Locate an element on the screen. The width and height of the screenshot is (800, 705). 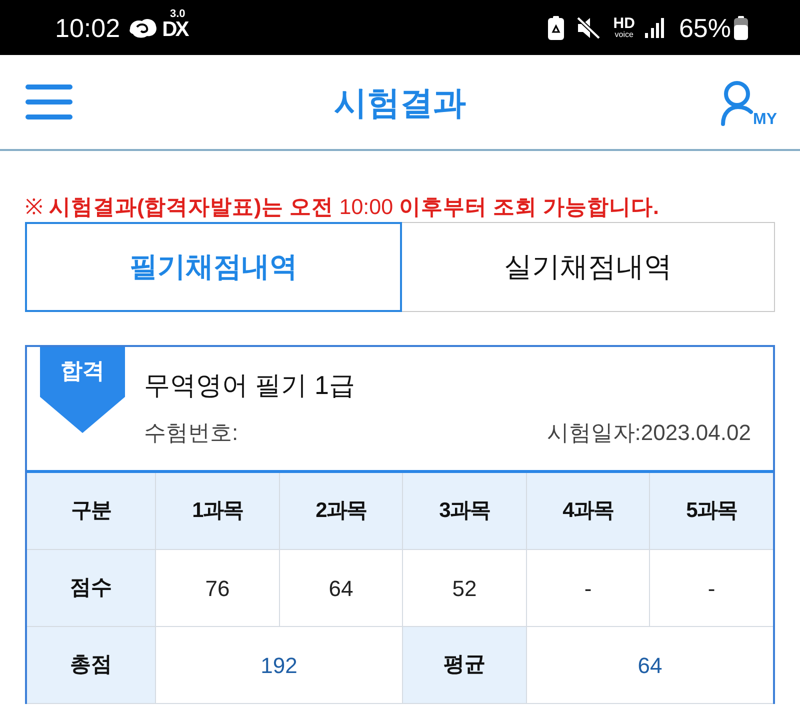
exam-title: 무역영어 필기 1급 is located at coordinates (249, 385).